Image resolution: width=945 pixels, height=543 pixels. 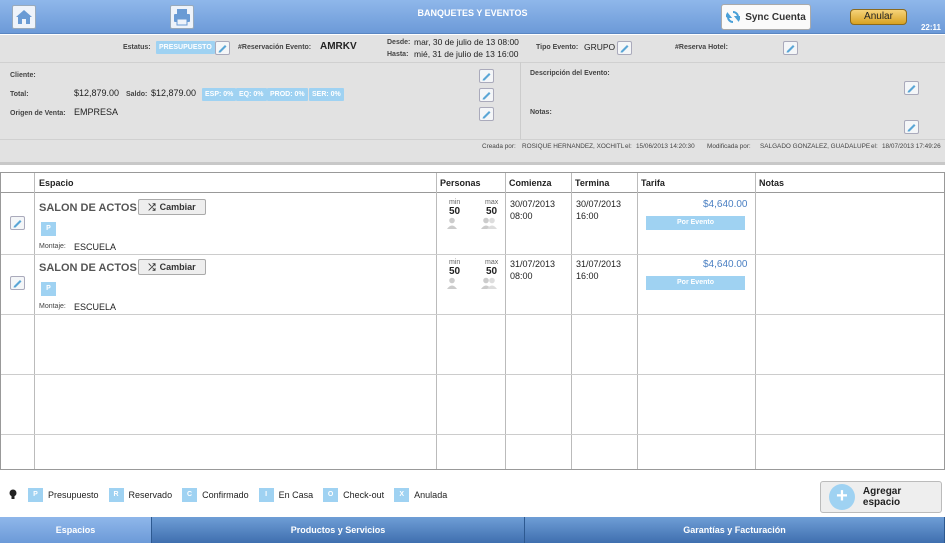 What do you see at coordinates (878, 17) in the screenshot?
I see `anular-button: Anular` at bounding box center [878, 17].